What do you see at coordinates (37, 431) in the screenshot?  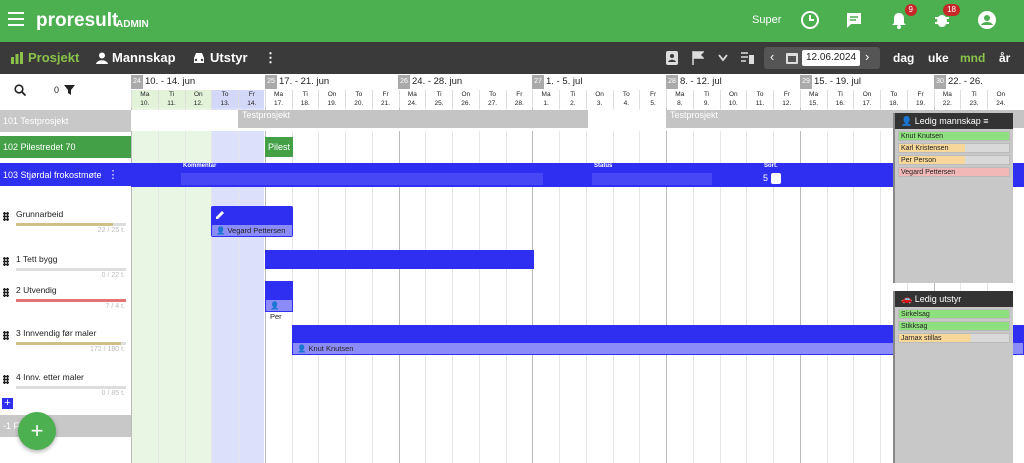 I see `add-project-button: +` at bounding box center [37, 431].